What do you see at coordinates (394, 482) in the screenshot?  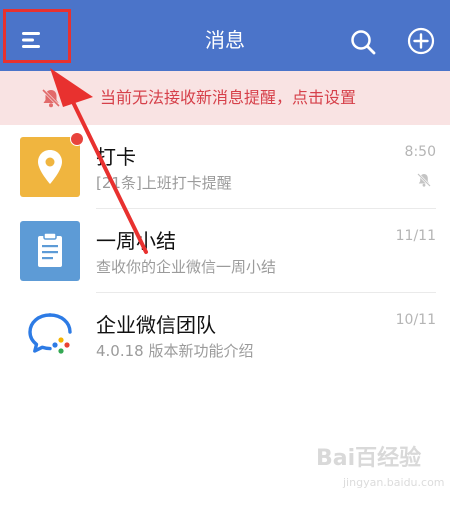 I see `watermark-url: jingyan.baidu.com` at bounding box center [394, 482].